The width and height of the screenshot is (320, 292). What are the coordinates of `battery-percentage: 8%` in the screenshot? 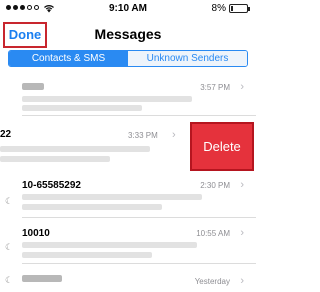 It's located at (218, 8).